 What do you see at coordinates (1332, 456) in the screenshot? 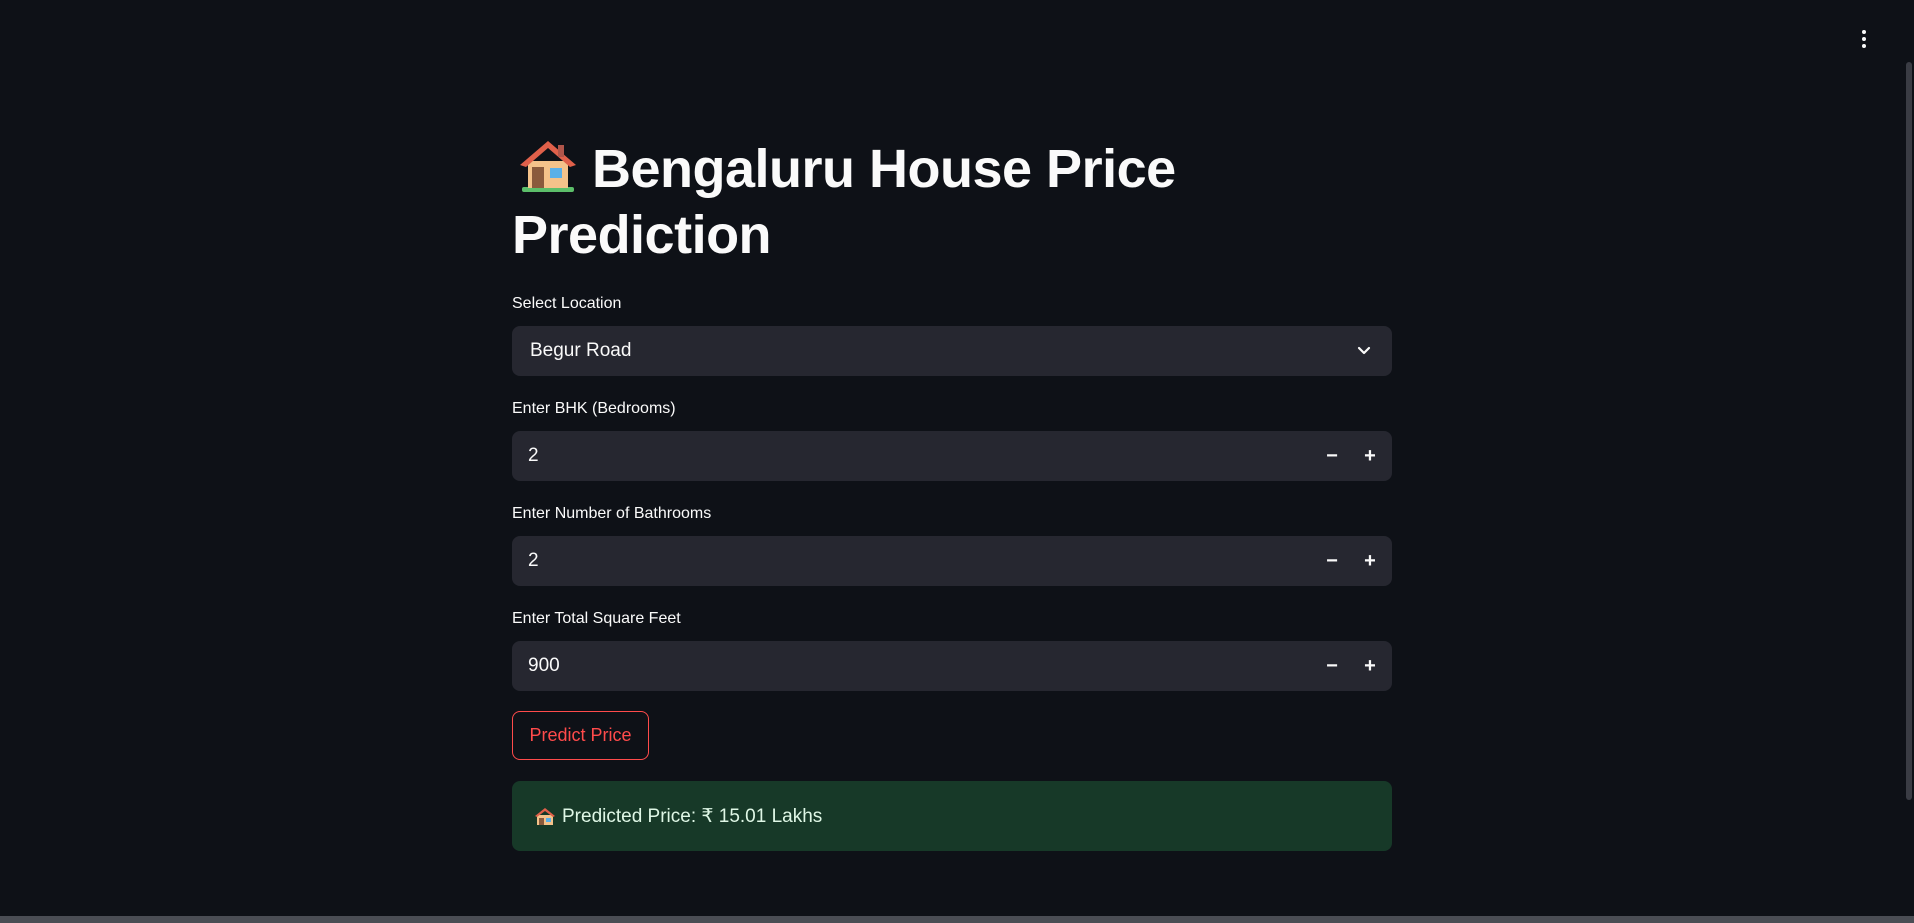
I see `bhk-decrement-button: −` at bounding box center [1332, 456].